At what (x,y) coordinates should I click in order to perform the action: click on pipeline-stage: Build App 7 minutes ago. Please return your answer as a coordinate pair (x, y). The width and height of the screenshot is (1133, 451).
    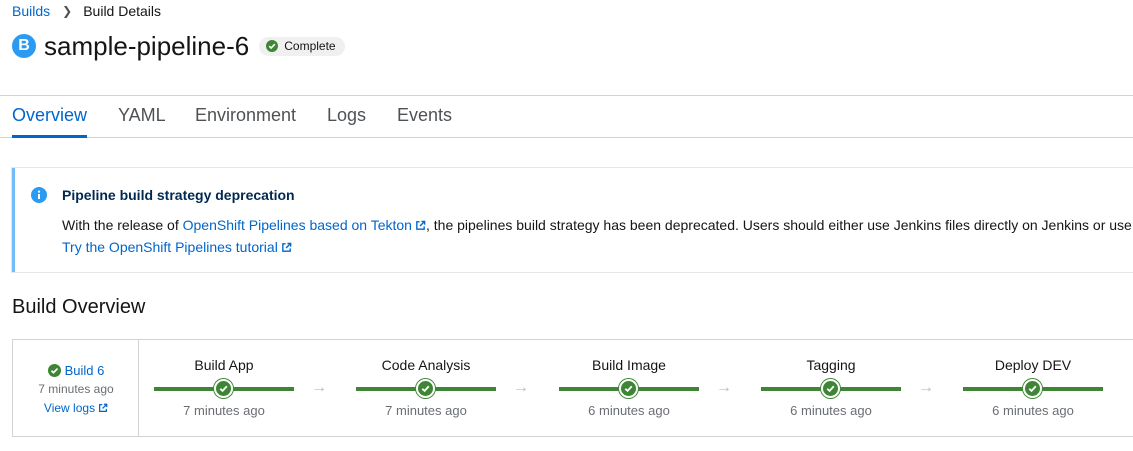
    Looking at the image, I should click on (224, 388).